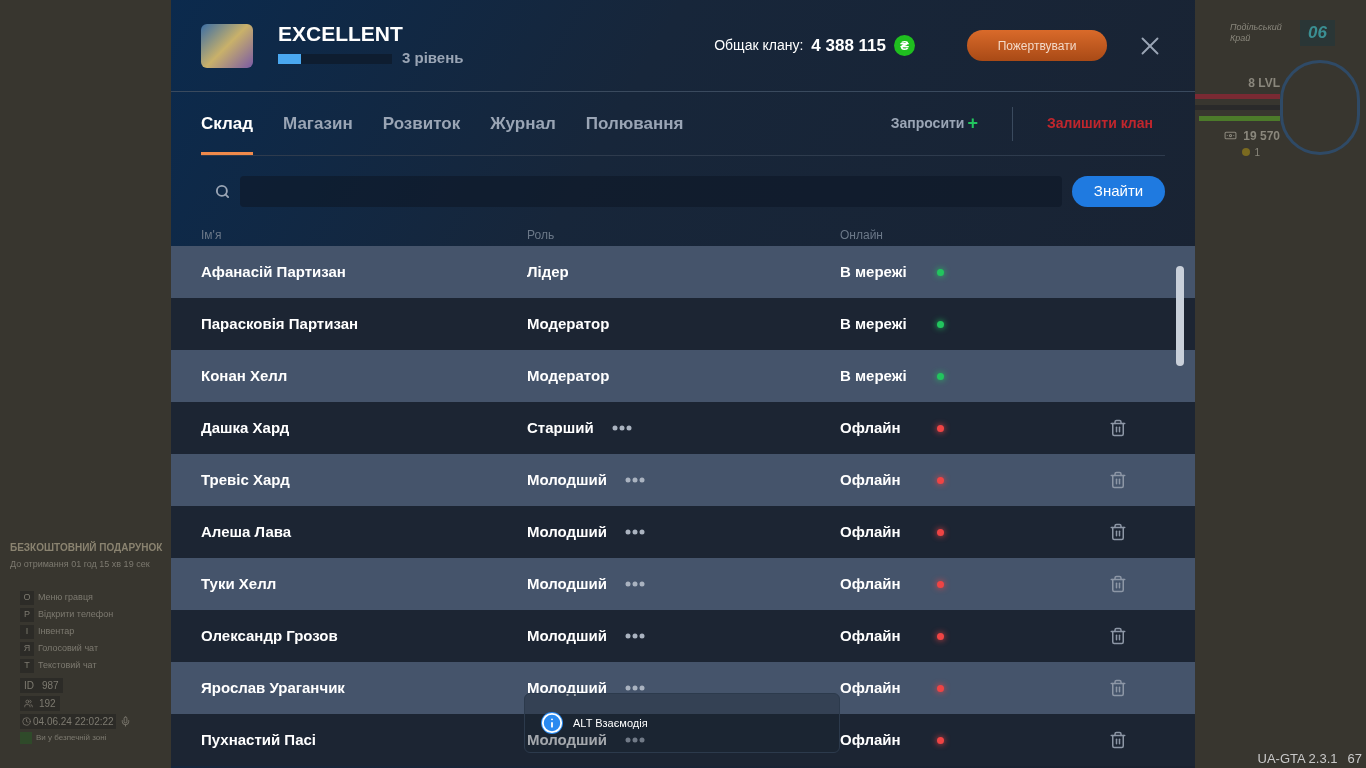 The height and width of the screenshot is (768, 1366). I want to click on tab: Магазин, so click(318, 123).